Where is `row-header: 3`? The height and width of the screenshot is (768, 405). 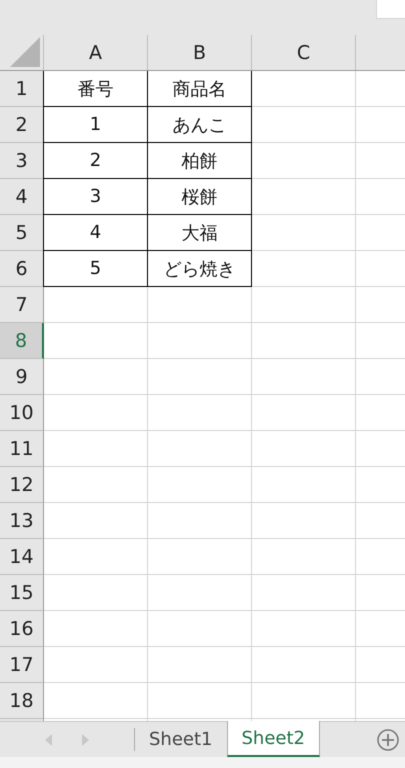
row-header: 3 is located at coordinates (22, 161).